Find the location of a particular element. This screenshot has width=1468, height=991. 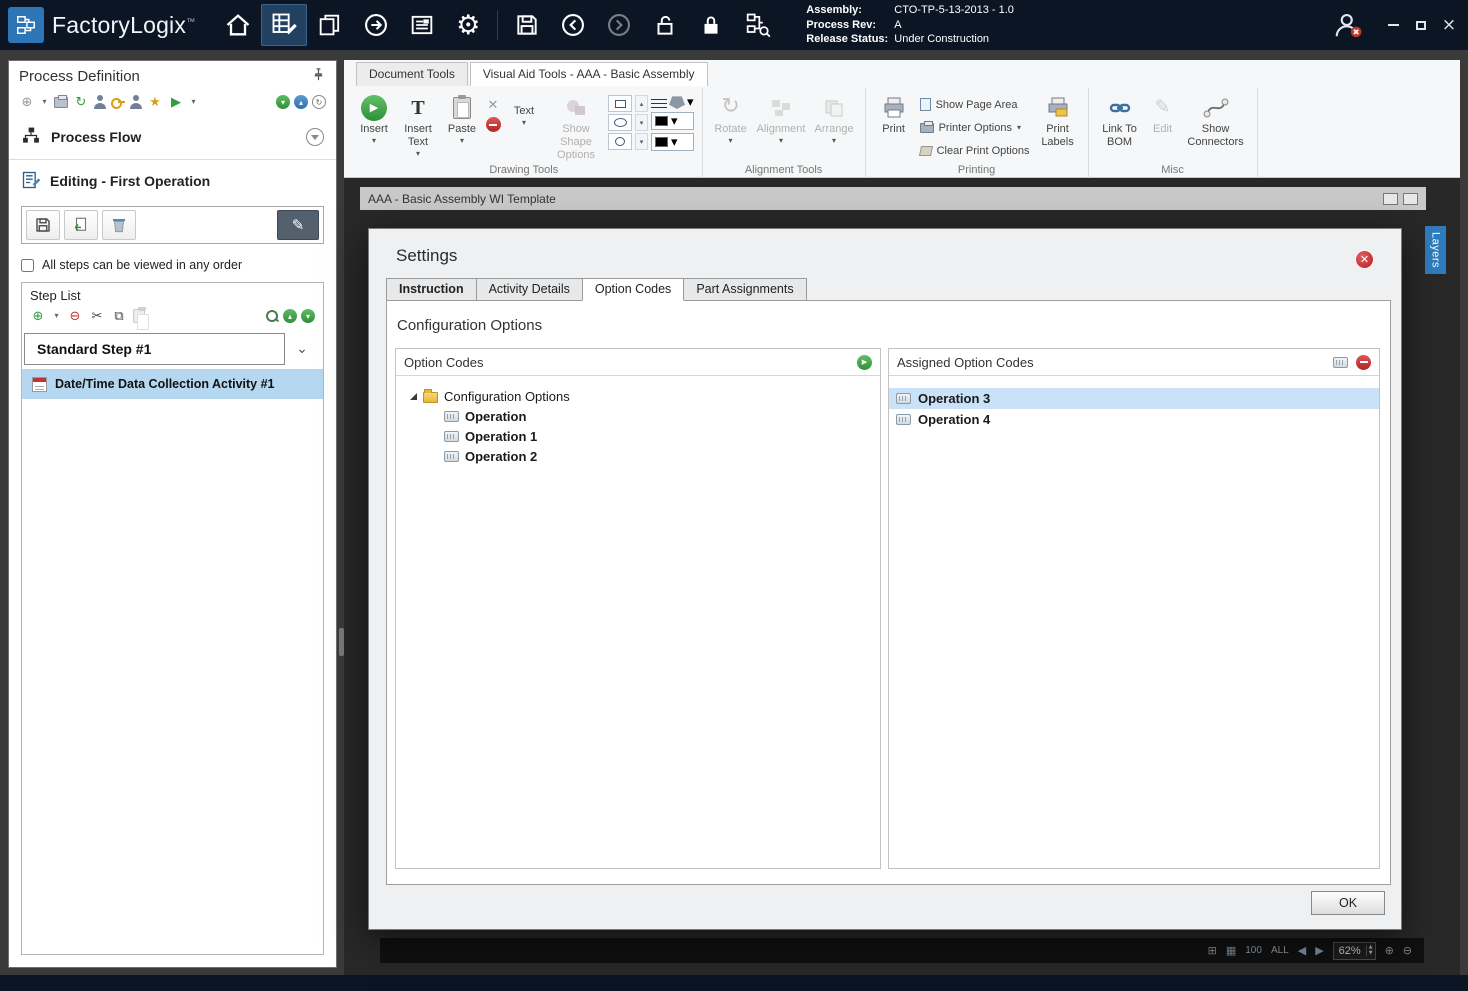

show-shape-options-button: Show Shape Options is located at coordinates (576, 127).